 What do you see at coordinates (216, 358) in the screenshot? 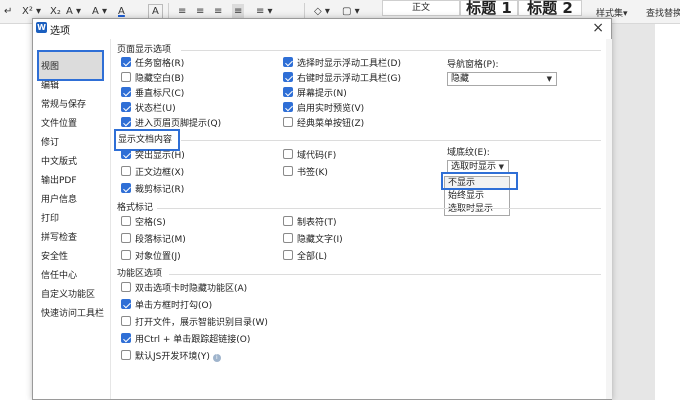
I see `info-icon: i` at bounding box center [216, 358].